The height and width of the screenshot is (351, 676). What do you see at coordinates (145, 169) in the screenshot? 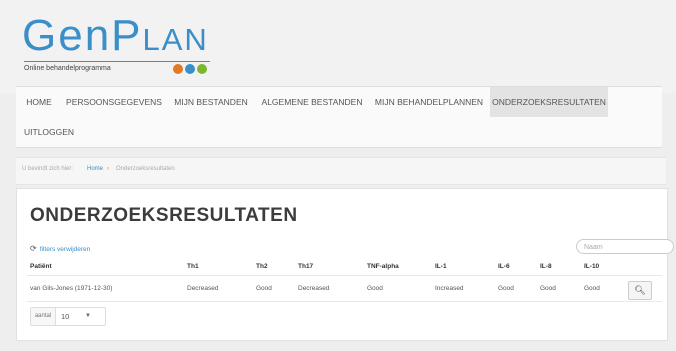
I see `breadcrumb-current: Onderzoeksresultaten` at bounding box center [145, 169].